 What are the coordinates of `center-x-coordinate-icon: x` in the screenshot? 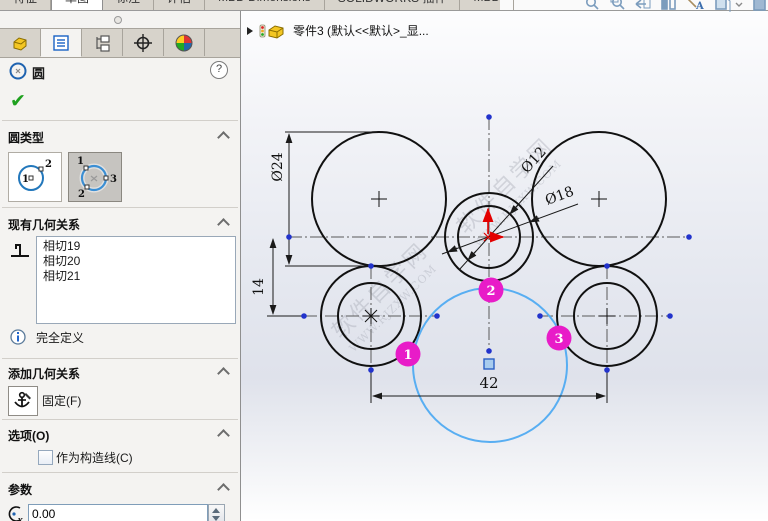 It's located at (15, 513).